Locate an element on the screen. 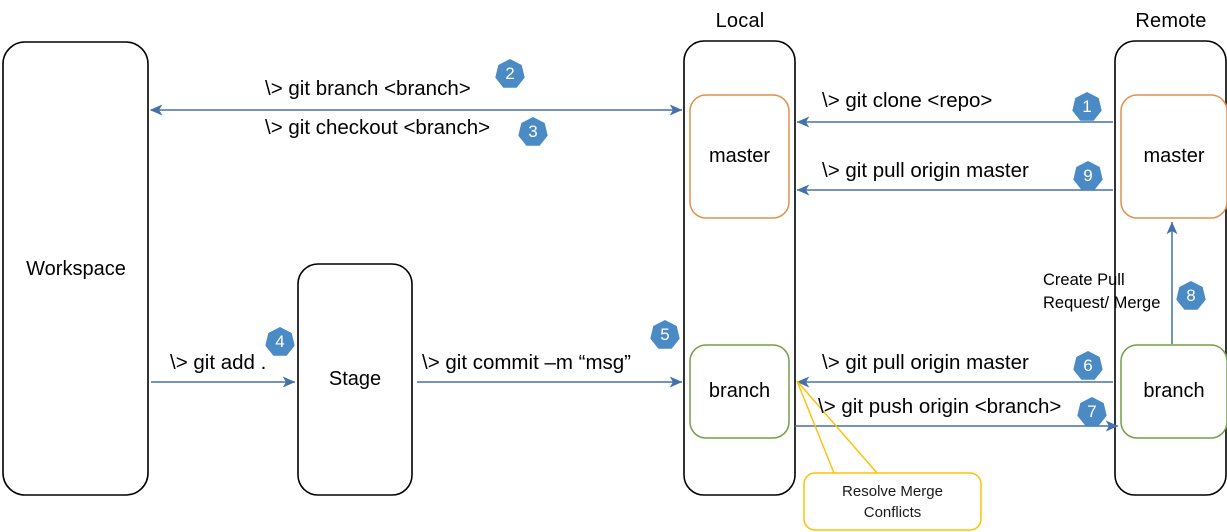 The width and height of the screenshot is (1227, 532). annotation-create-pull-request-line2: Request/ Merge is located at coordinates (1102, 303).